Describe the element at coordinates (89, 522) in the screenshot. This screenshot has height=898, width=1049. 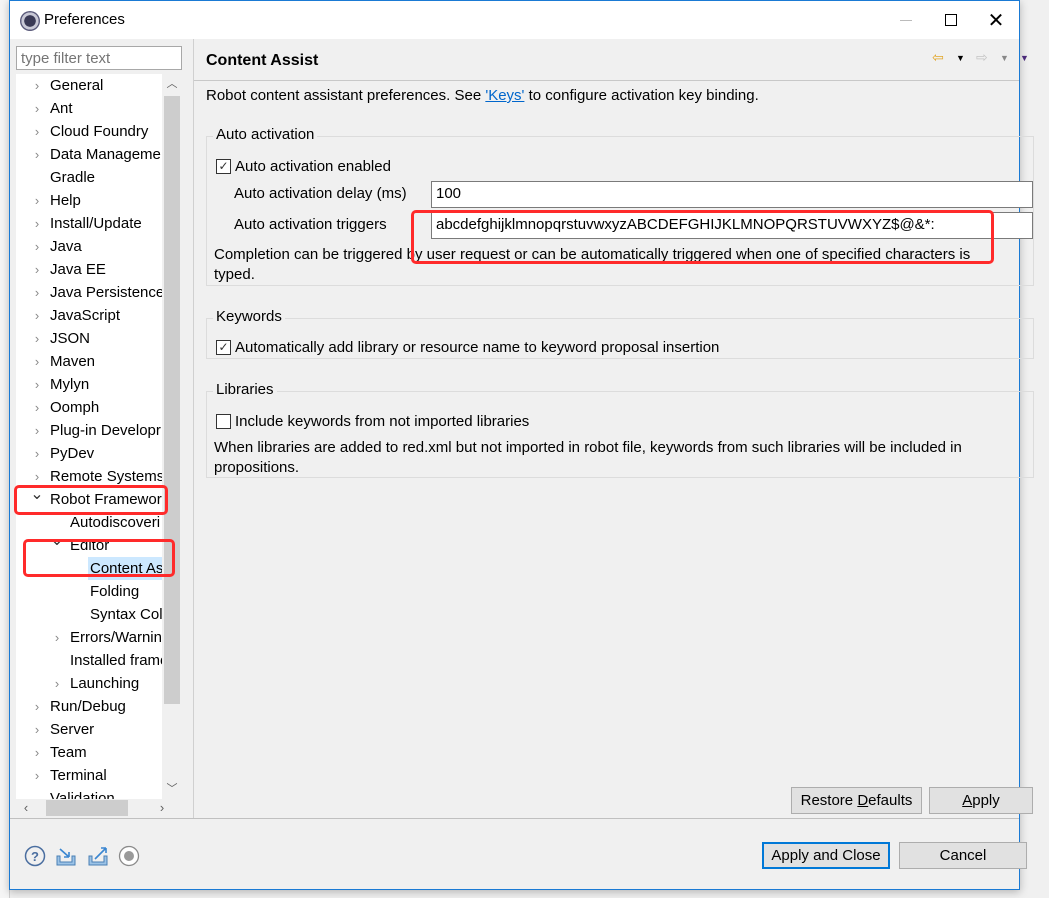
I see `tree-item: Autodiscoveri` at that location.